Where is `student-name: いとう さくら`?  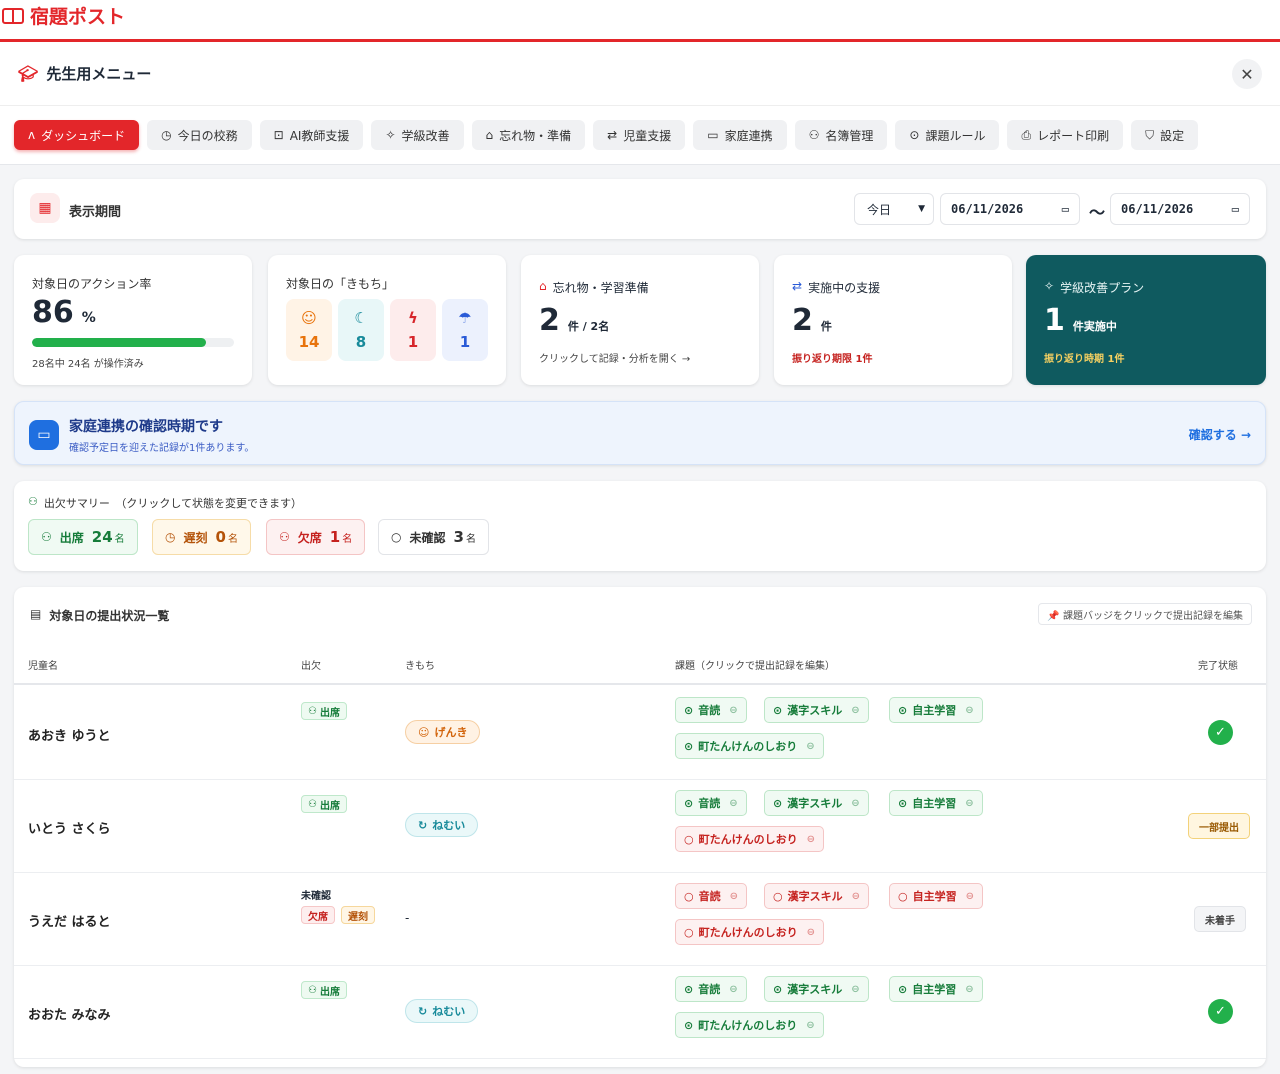 student-name: いとう さくら is located at coordinates (69, 827).